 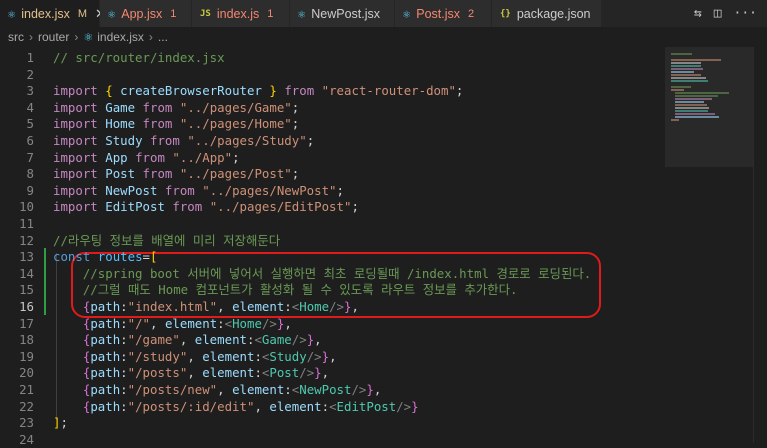 I want to click on code-line: 11, so click(x=332, y=223).